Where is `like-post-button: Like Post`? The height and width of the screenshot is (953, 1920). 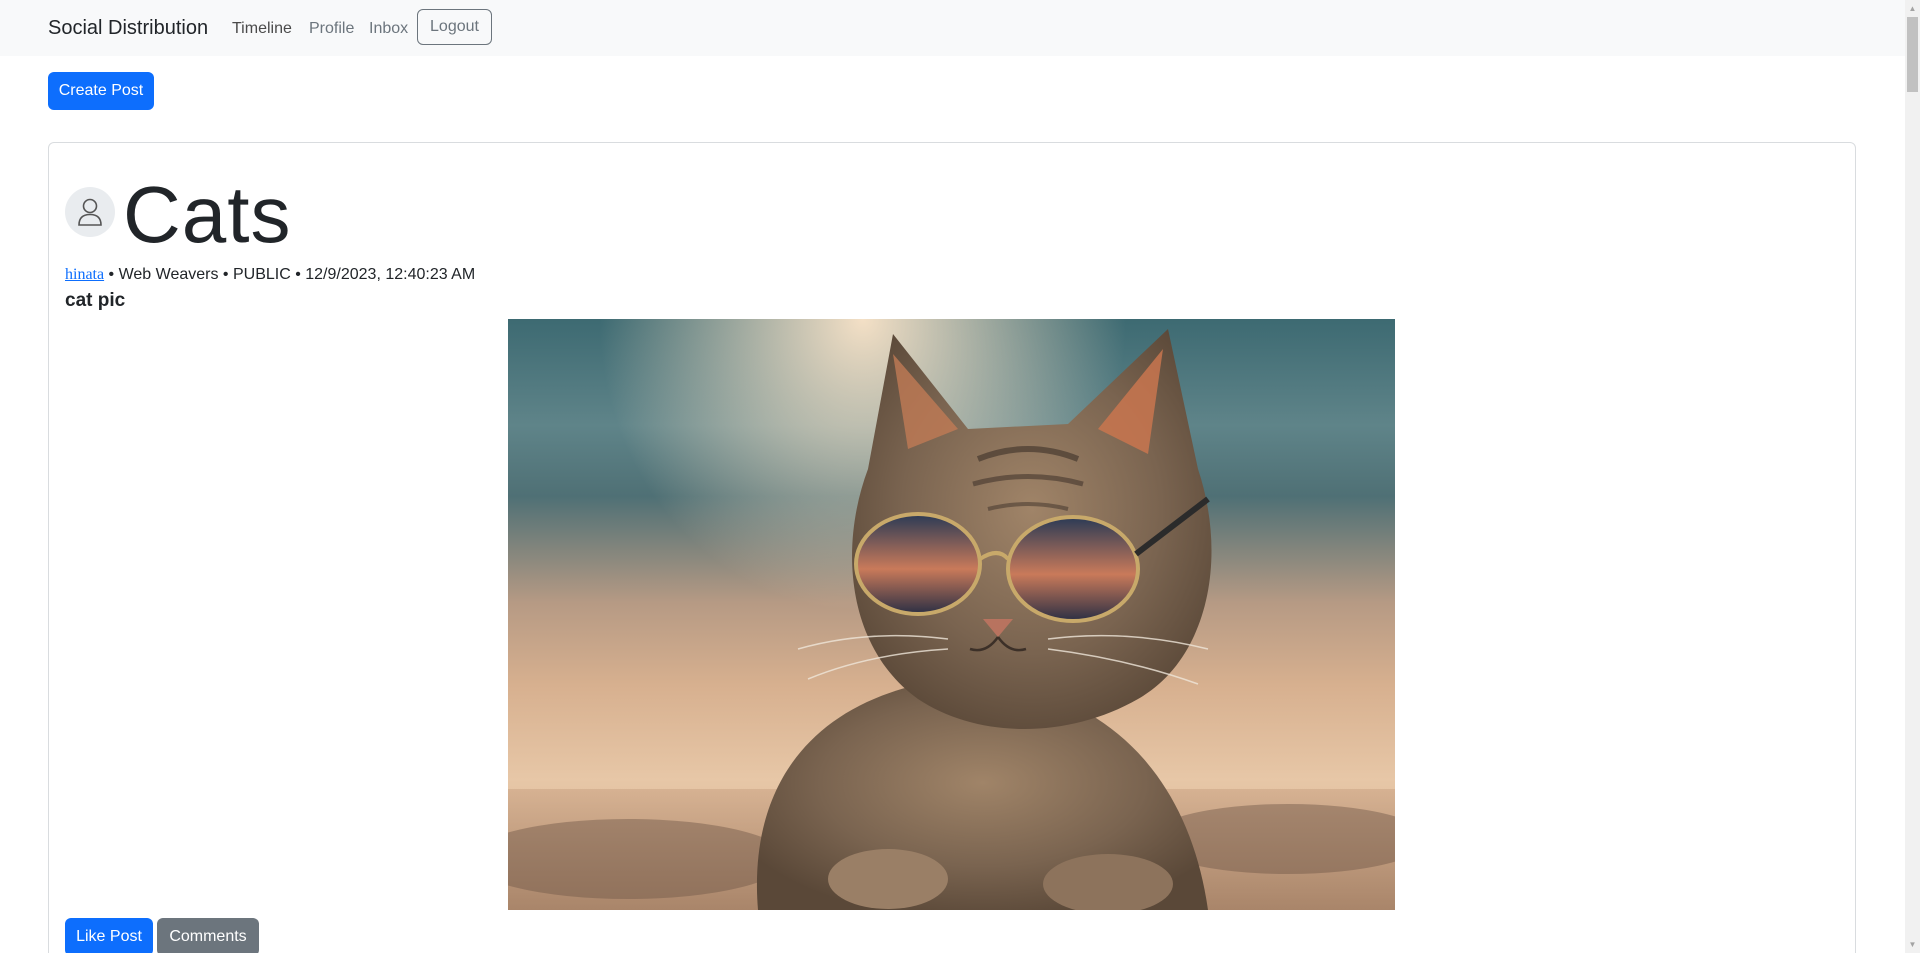
like-post-button: Like Post is located at coordinates (109, 935).